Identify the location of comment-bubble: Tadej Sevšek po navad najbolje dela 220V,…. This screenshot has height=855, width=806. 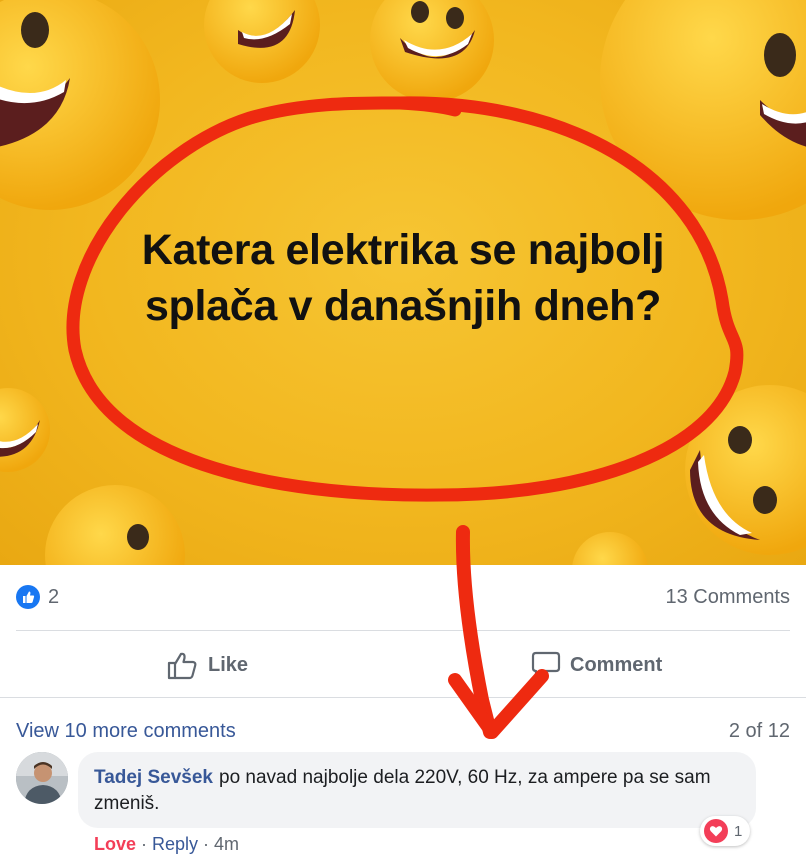
(417, 790).